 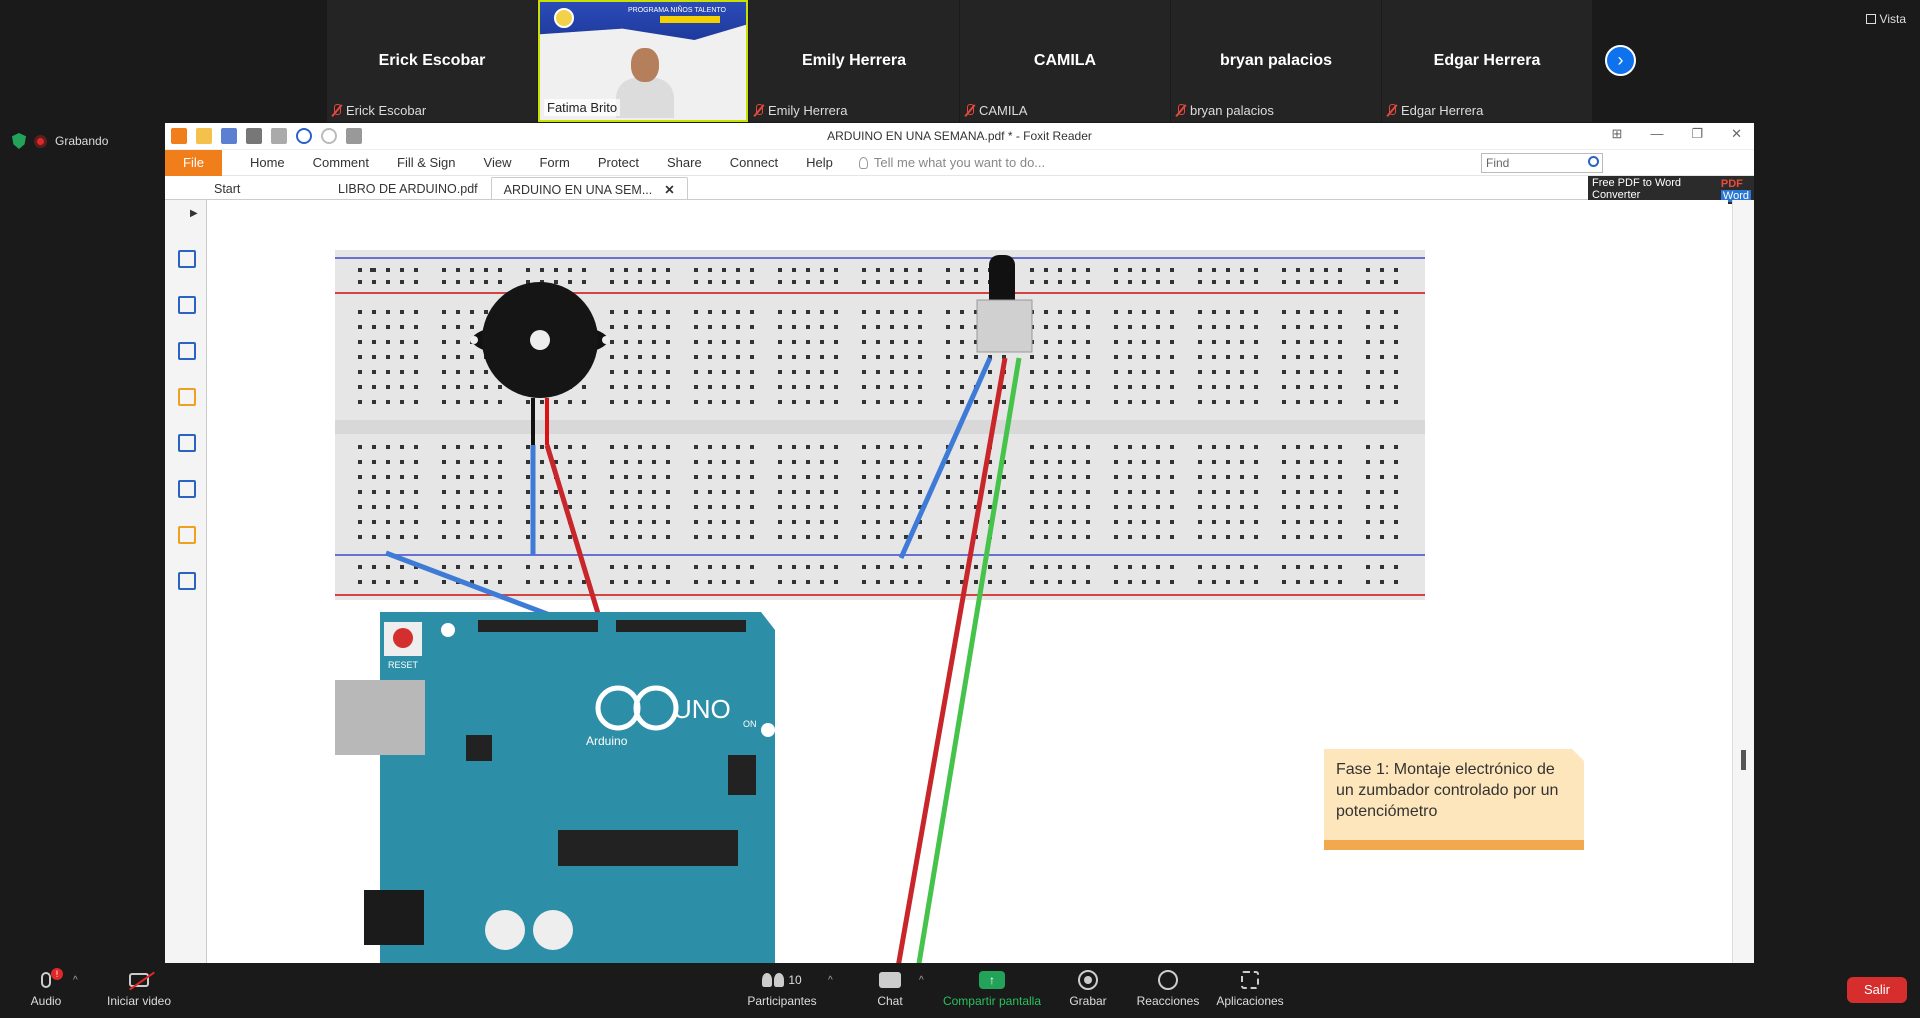 What do you see at coordinates (1620, 60) in the screenshot?
I see `next-page-arrow-icon: ›` at bounding box center [1620, 60].